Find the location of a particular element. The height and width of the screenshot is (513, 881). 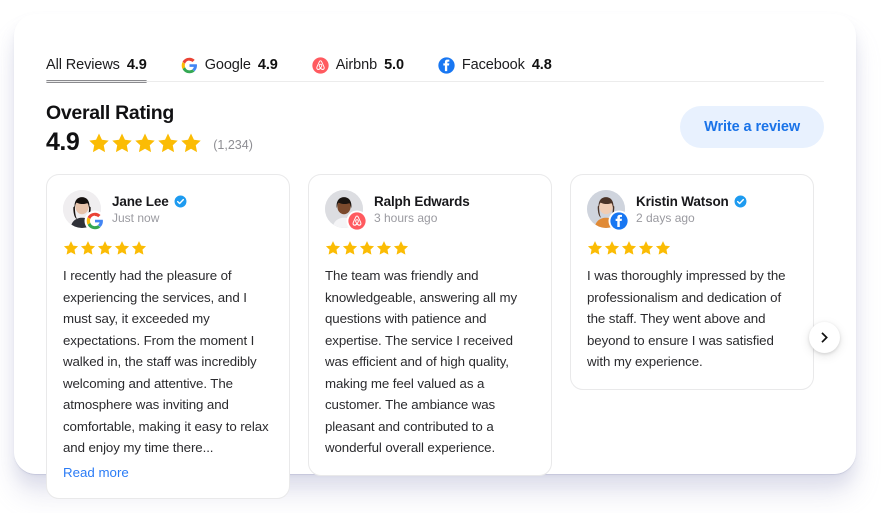

chevron-right-icon is located at coordinates (824, 337).